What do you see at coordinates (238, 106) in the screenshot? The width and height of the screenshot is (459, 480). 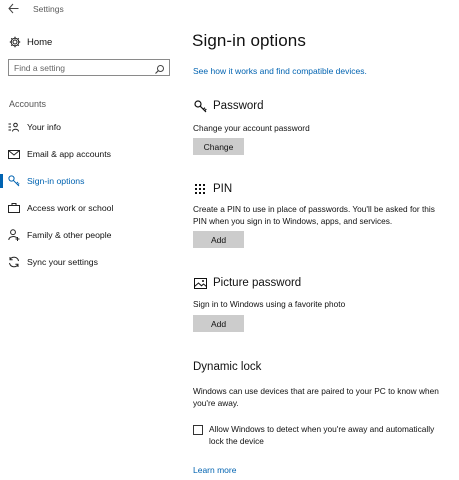 I see `password-heading-text: Password` at bounding box center [238, 106].